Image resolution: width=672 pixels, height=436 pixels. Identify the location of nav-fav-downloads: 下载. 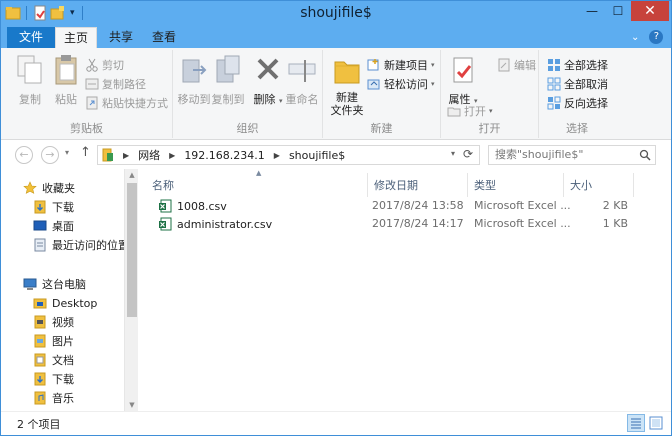
(53, 207).